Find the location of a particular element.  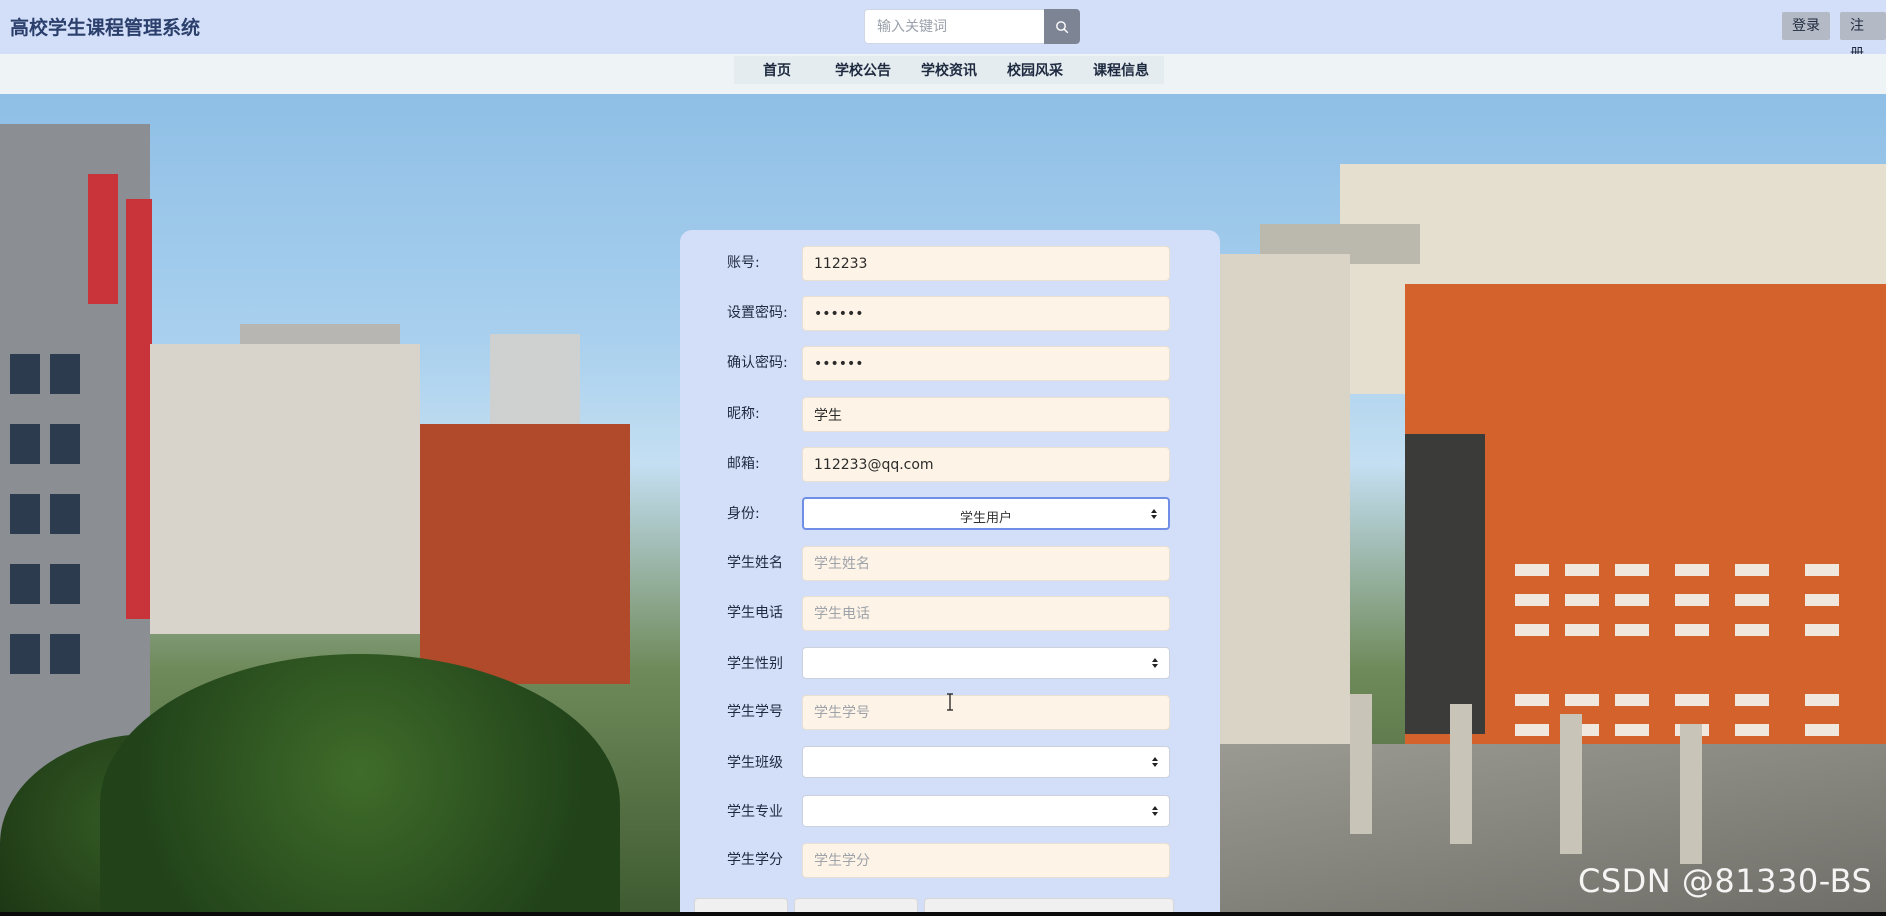

row-student-major: 学生专业 is located at coordinates (950, 815).